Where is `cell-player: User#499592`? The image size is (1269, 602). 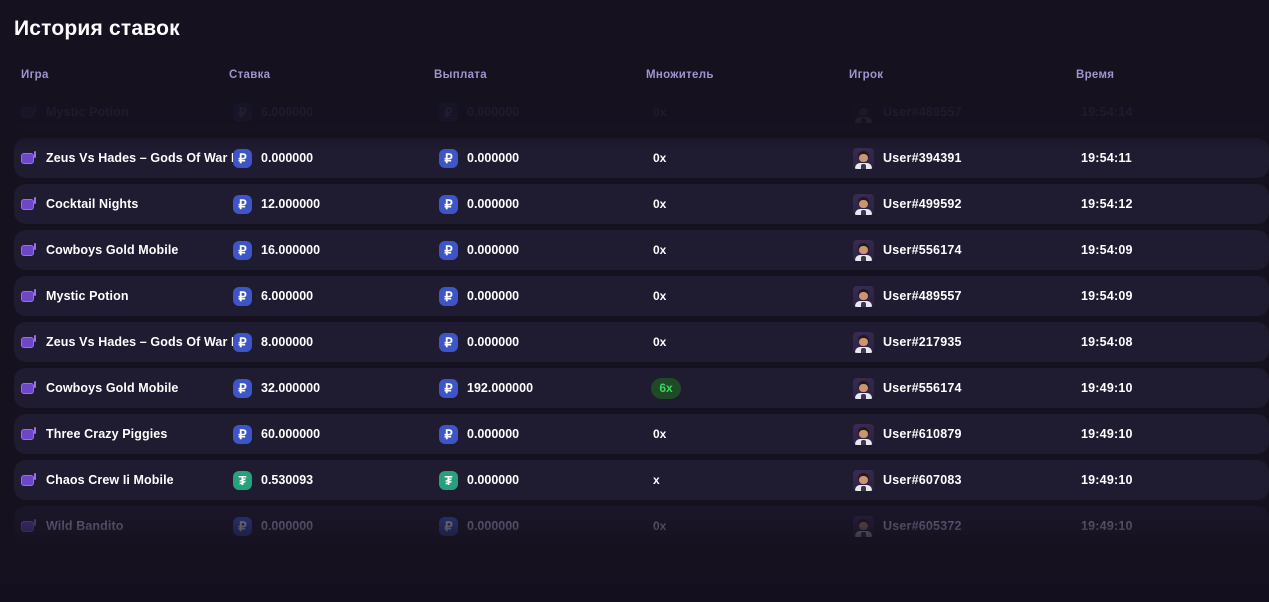 cell-player: User#499592 is located at coordinates (967, 204).